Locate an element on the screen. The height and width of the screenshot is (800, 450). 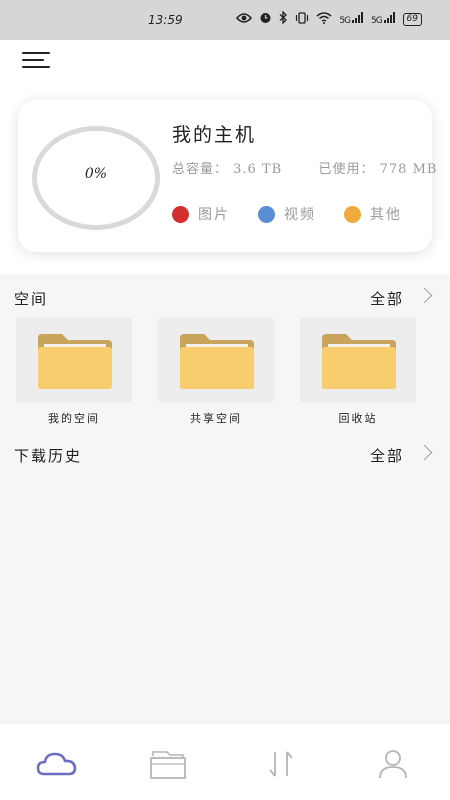
storage-progress-label: 0% is located at coordinates (96, 174).